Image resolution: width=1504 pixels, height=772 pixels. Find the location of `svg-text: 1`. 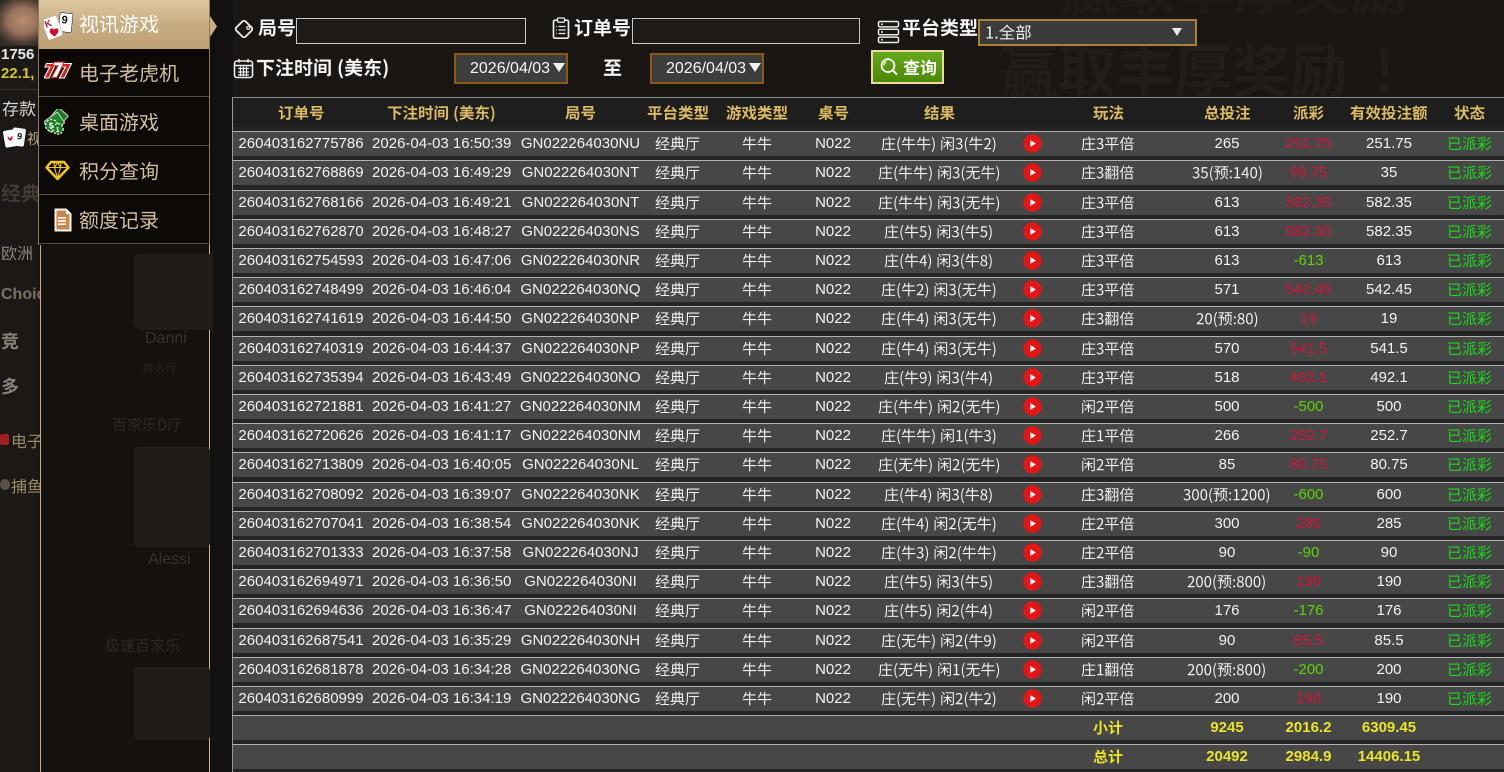

svg-text: 1 is located at coordinates (58, 130).